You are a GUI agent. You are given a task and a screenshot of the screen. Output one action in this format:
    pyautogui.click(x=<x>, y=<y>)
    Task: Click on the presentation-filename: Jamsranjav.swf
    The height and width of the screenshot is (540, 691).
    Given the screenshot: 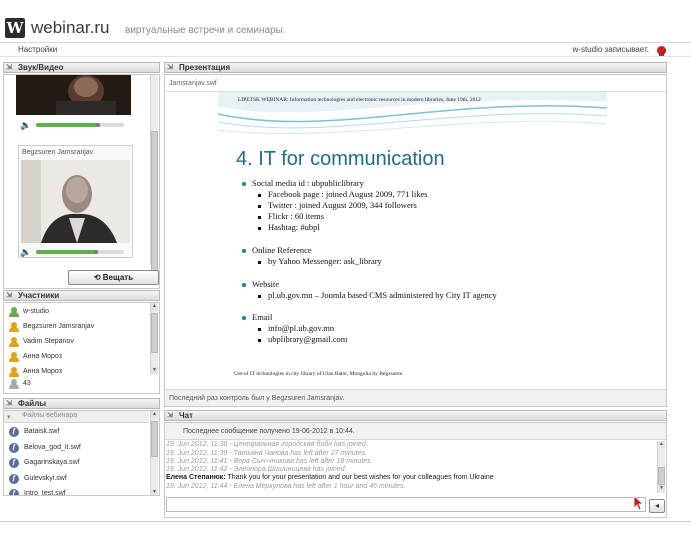 What is the action you would take?
    pyautogui.click(x=193, y=83)
    